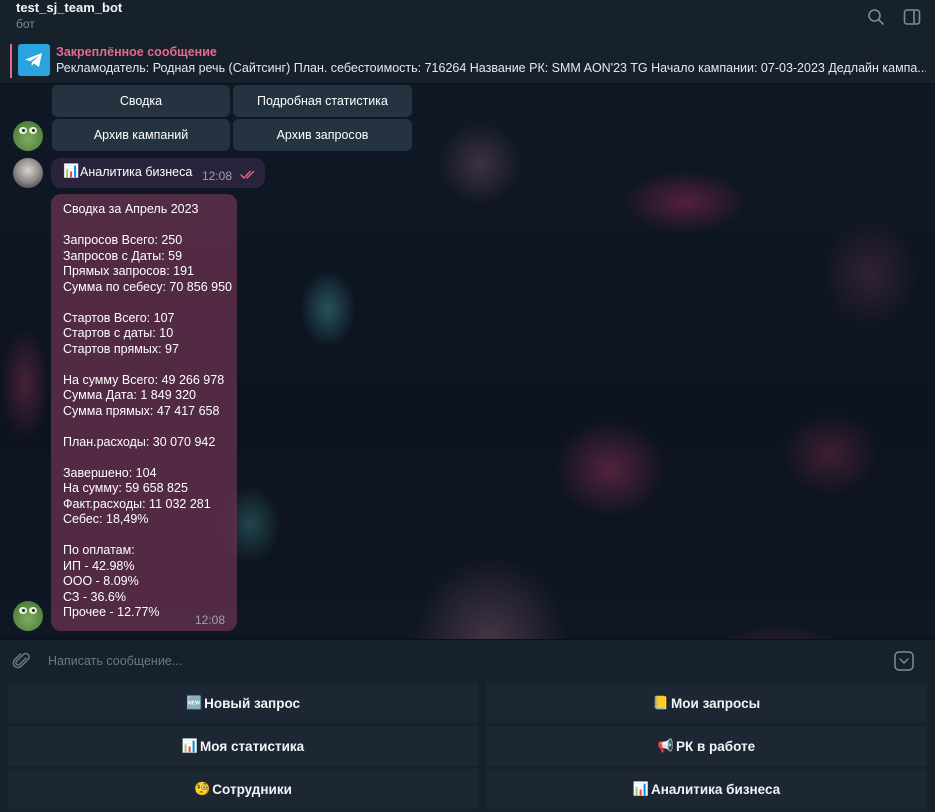 The image size is (935, 812). Describe the element at coordinates (243, 703) in the screenshot. I see `new-request-button: 🆕 Новый запрос` at that location.